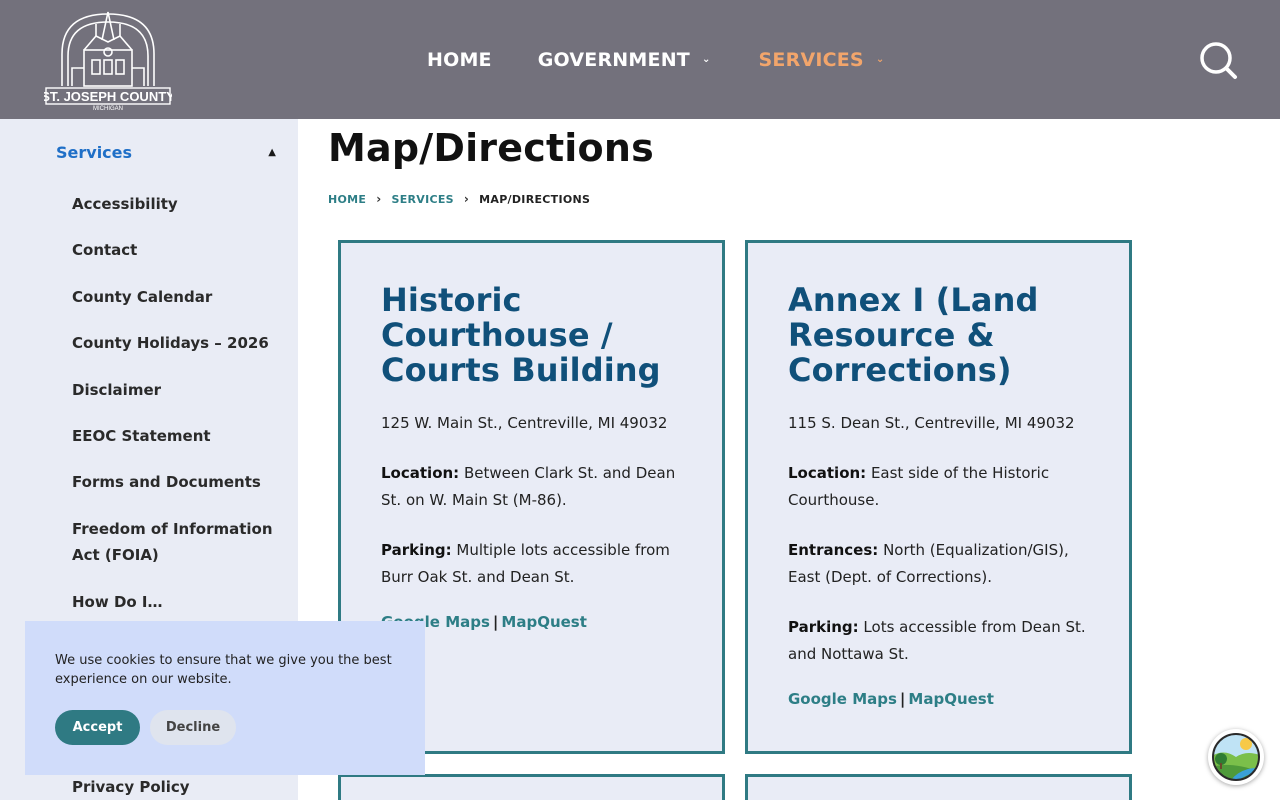 The height and width of the screenshot is (800, 1280). I want to click on logo-subtext: MICHIGAN, so click(108, 109).